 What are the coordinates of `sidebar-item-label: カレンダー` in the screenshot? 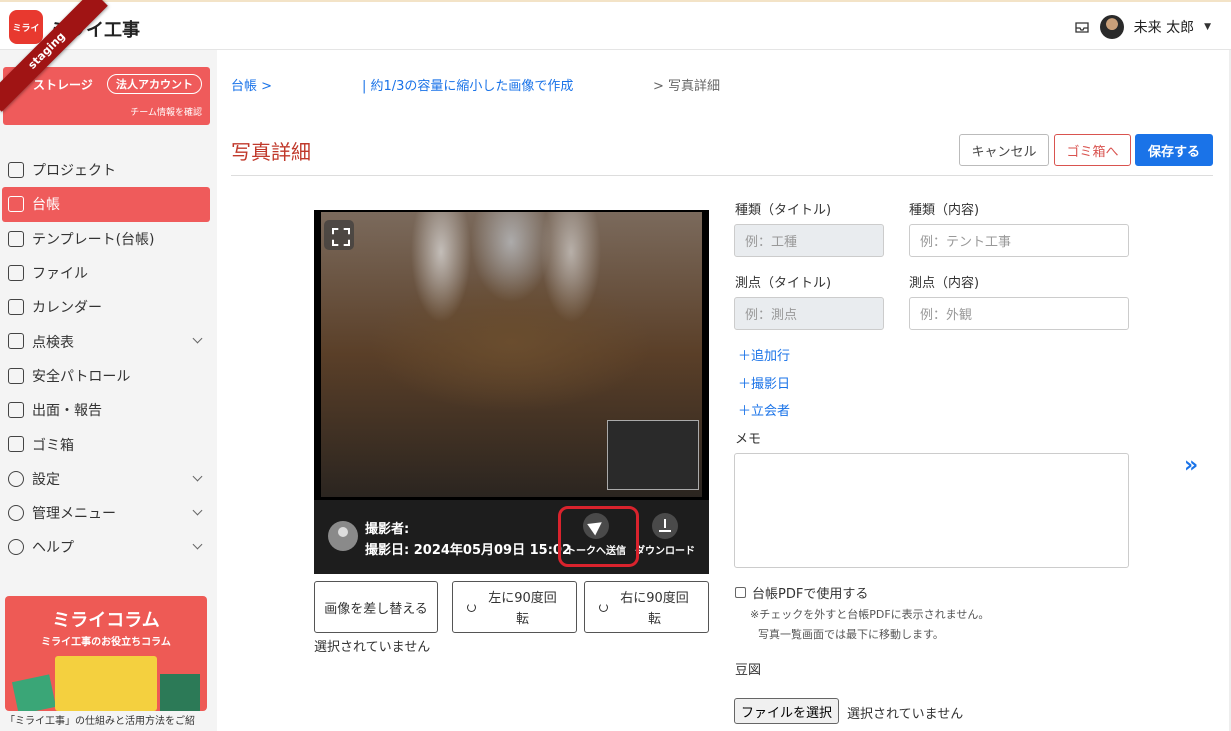 It's located at (67, 308).